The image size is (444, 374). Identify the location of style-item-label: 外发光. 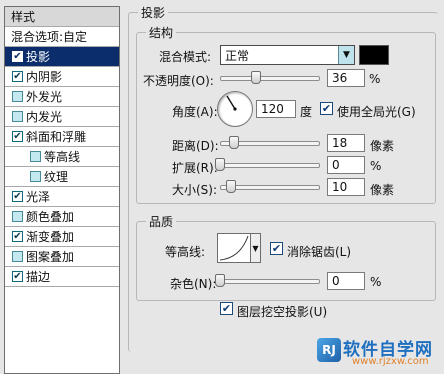
(44, 97).